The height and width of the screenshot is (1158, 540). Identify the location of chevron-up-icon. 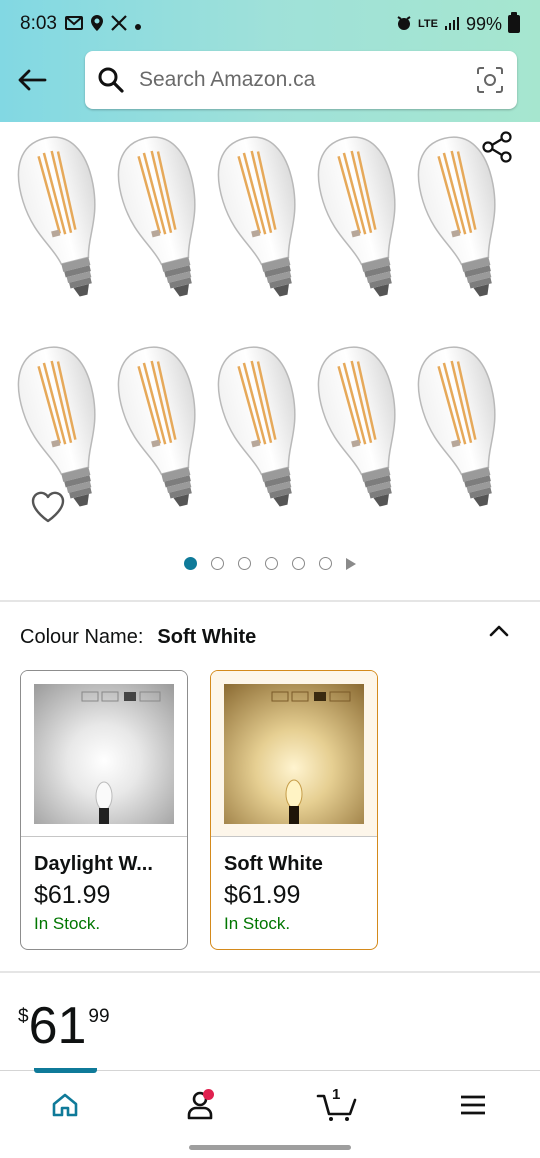
(499, 631).